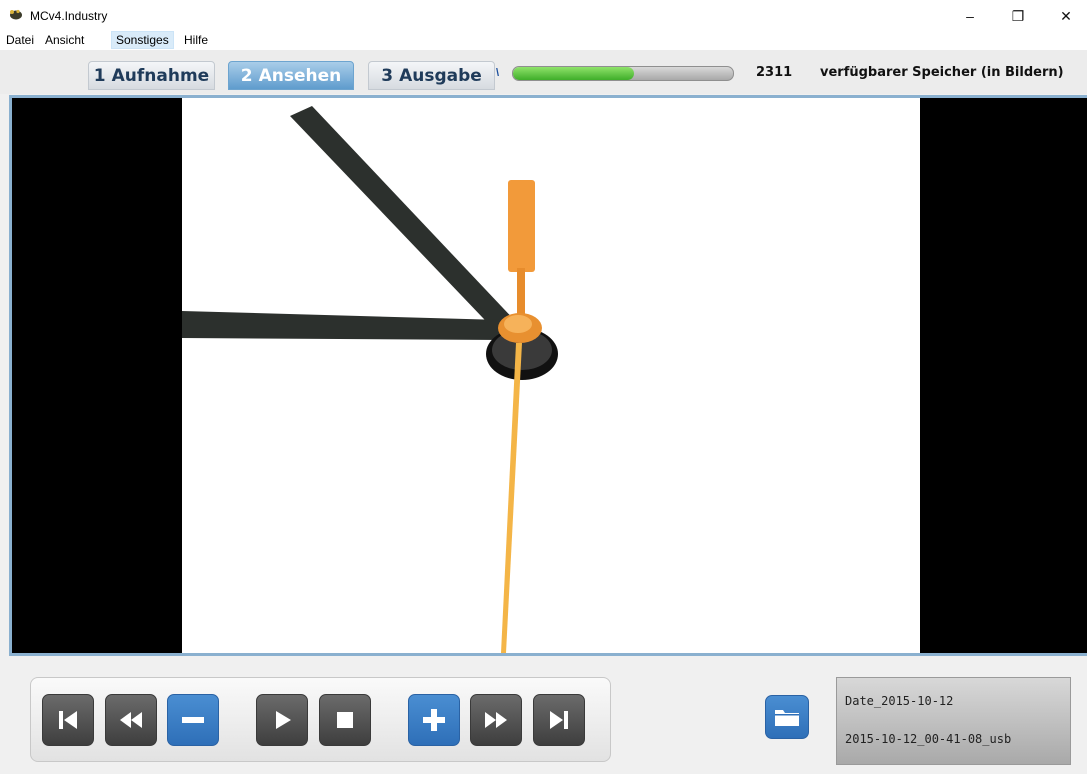  I want to click on tab-number: 2, so click(246, 75).